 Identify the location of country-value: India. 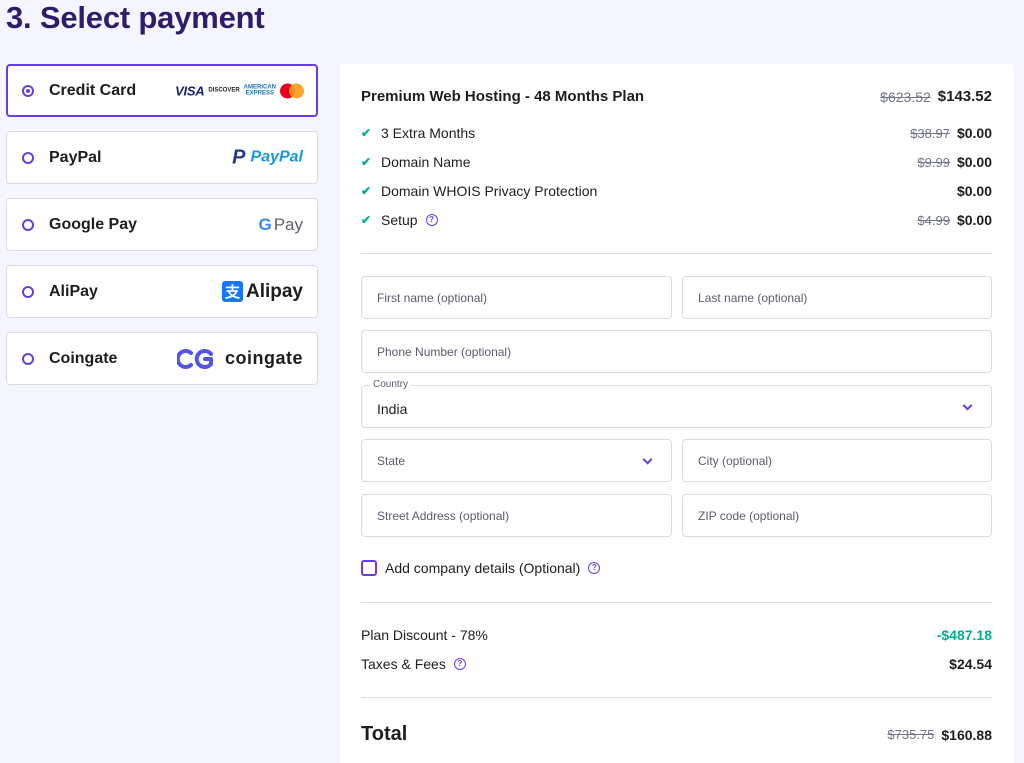
(392, 408).